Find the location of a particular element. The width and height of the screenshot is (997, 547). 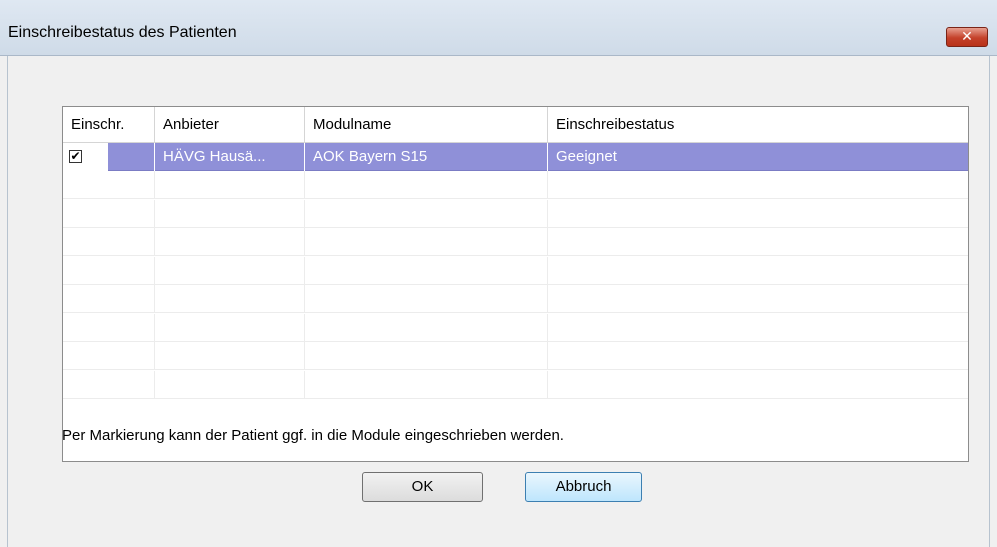

table-row: ✔ HÄVG Hausä... AOK Bayern S15 Geeignet is located at coordinates (515, 157).